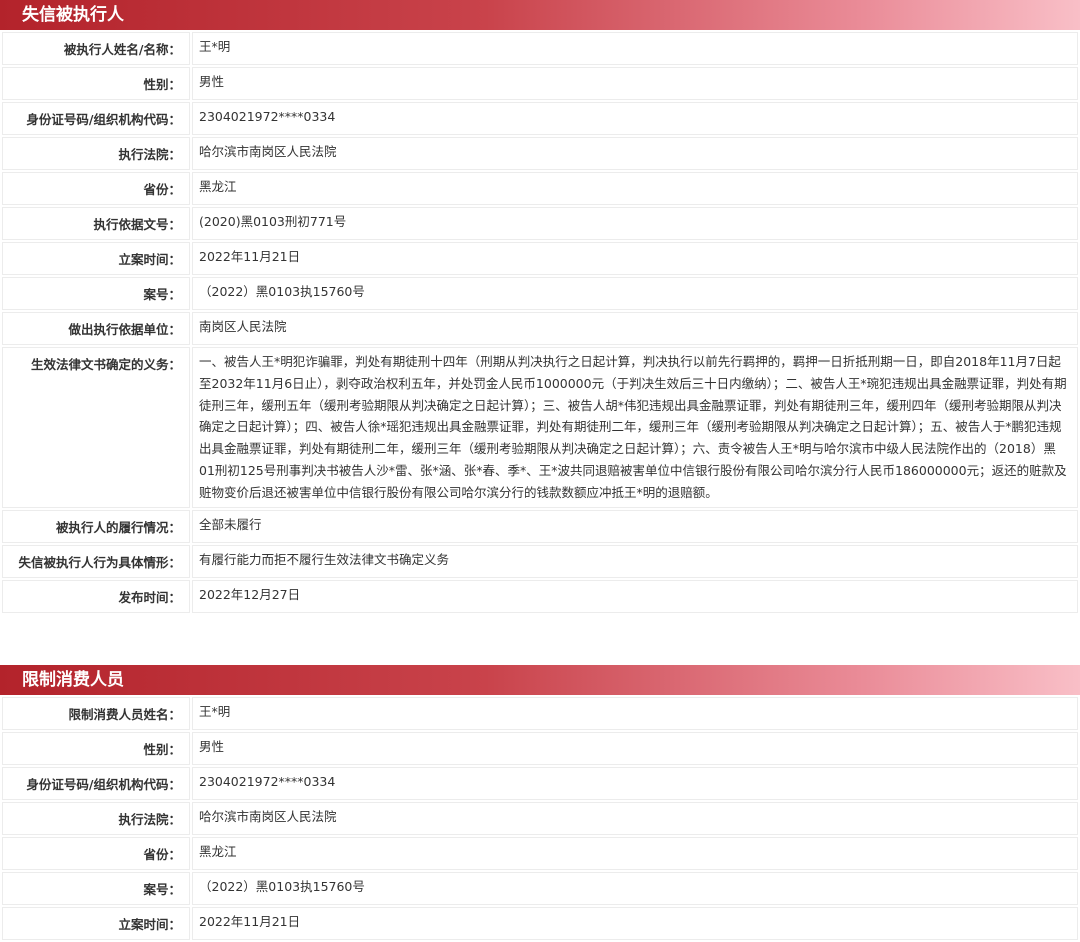  Describe the element at coordinates (96, 427) in the screenshot. I see `field-label: 生效法律文书确定的义务：` at that location.